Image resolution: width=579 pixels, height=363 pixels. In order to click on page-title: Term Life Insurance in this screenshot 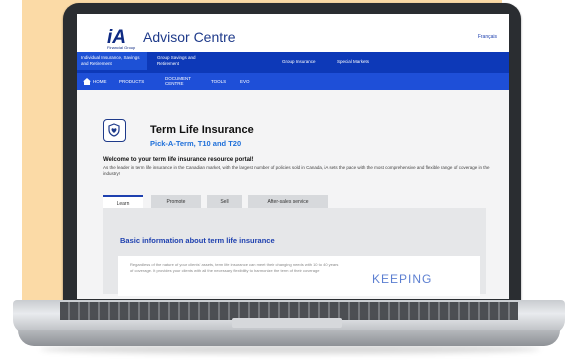, I will do `click(202, 130)`.